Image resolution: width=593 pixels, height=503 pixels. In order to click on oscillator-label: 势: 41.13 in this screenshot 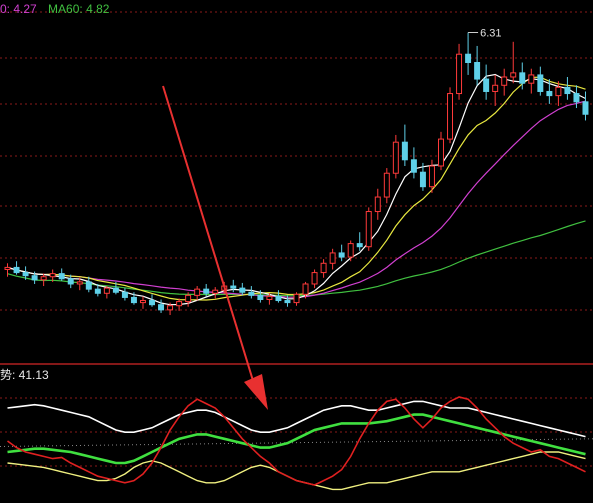, I will do `click(24, 375)`.